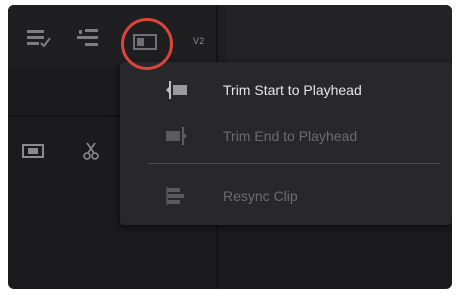  I want to click on menu-item-label: Trim Start to Playhead, so click(292, 90).